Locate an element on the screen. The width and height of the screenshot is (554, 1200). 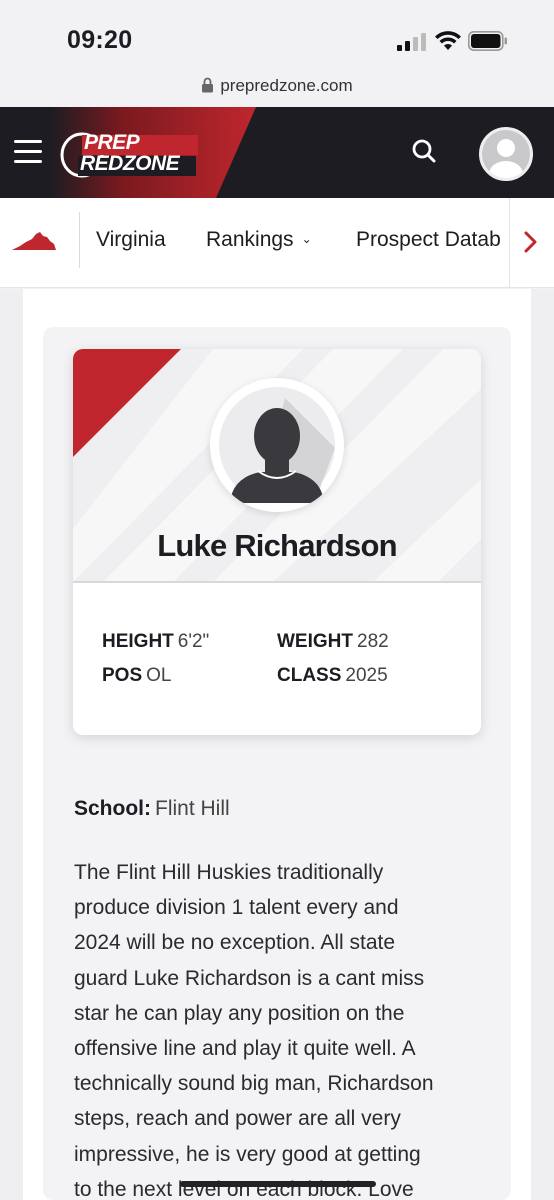
nav-scroll-right-button is located at coordinates (531, 242).